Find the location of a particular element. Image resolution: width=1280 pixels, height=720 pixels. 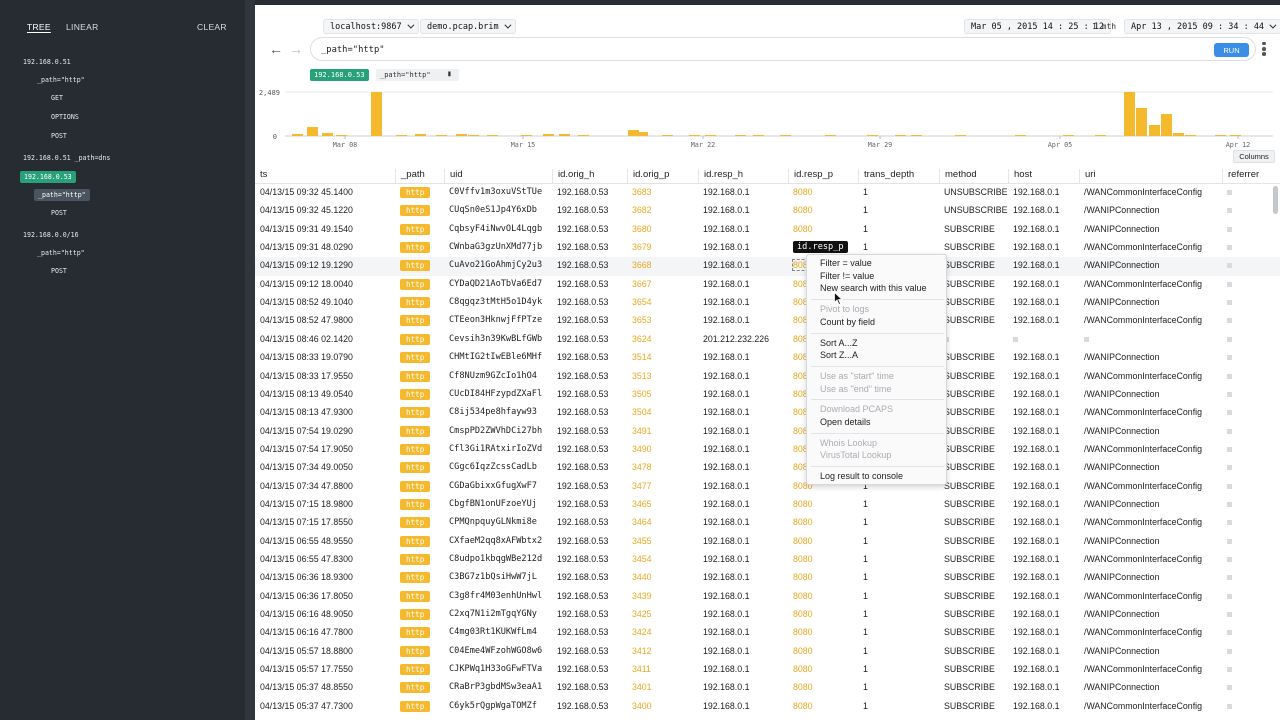

cell-uid: C3BG7z1bQsiHwW7jL is located at coordinates (493, 577).